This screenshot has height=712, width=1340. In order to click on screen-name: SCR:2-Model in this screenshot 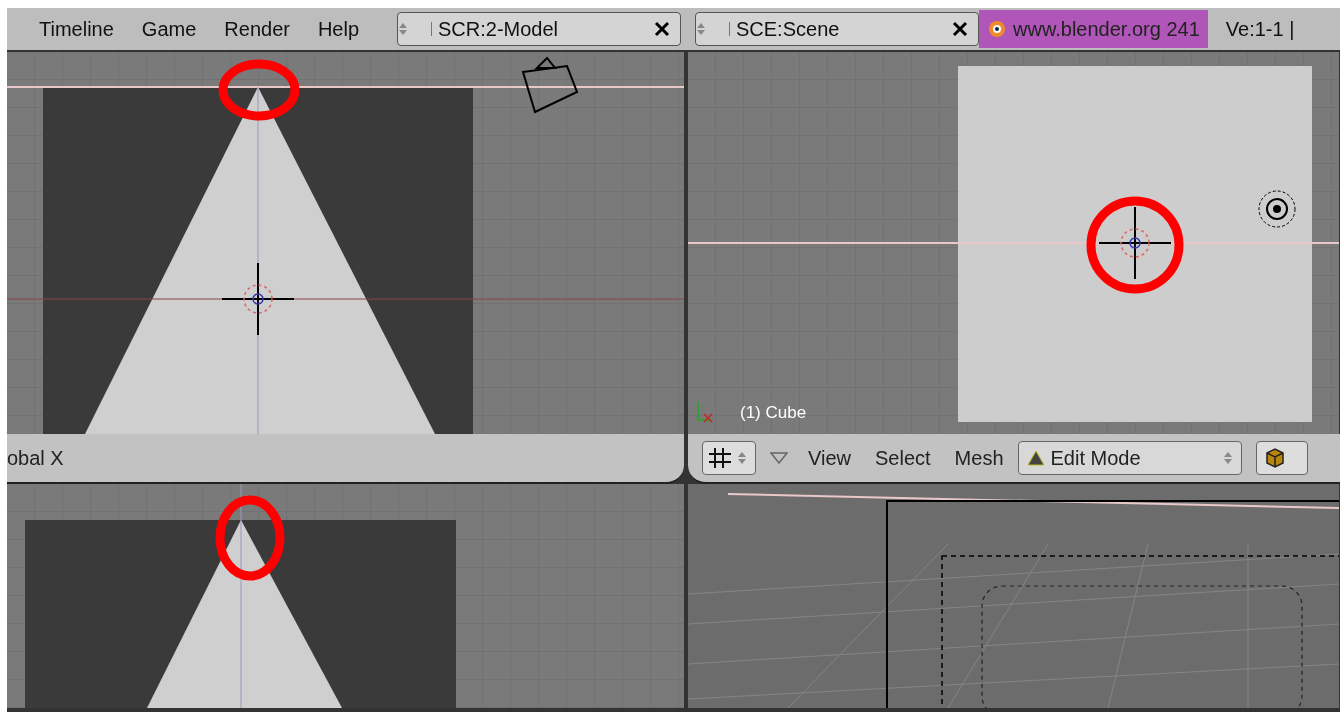, I will do `click(498, 29)`.